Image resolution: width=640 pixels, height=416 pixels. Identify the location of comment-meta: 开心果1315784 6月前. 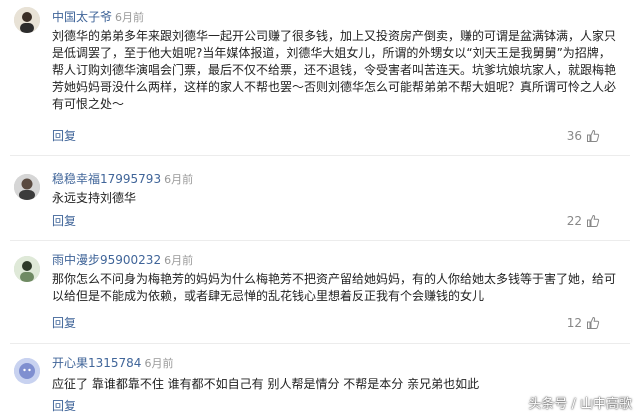
(112, 362).